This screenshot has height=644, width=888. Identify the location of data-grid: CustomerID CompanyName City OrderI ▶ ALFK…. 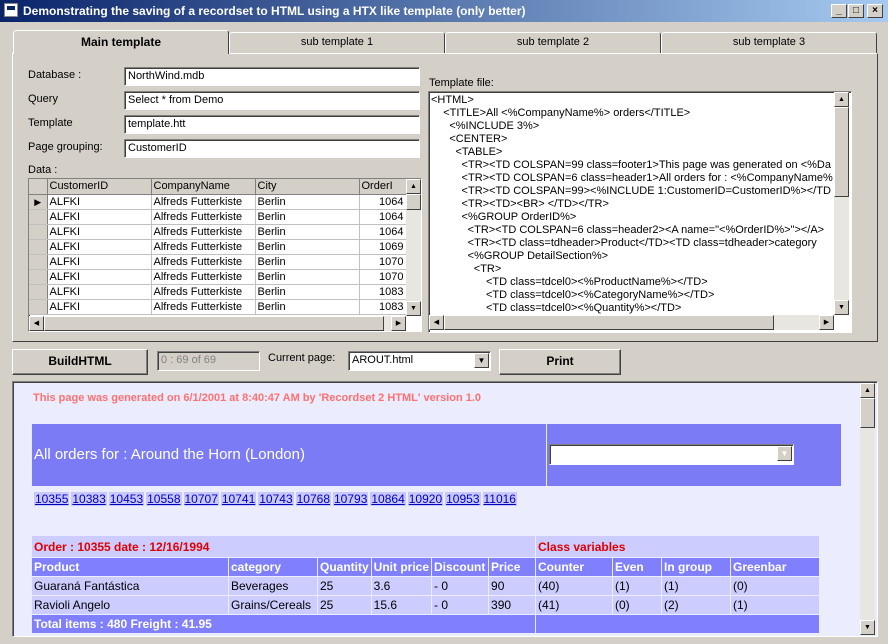
(225, 255).